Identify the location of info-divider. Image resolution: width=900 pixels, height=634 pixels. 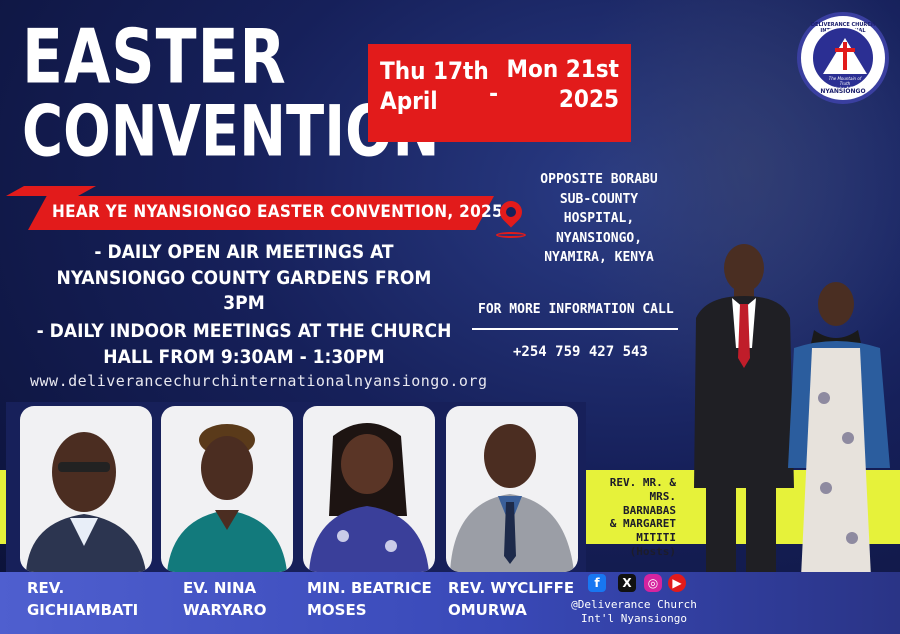
(575, 329).